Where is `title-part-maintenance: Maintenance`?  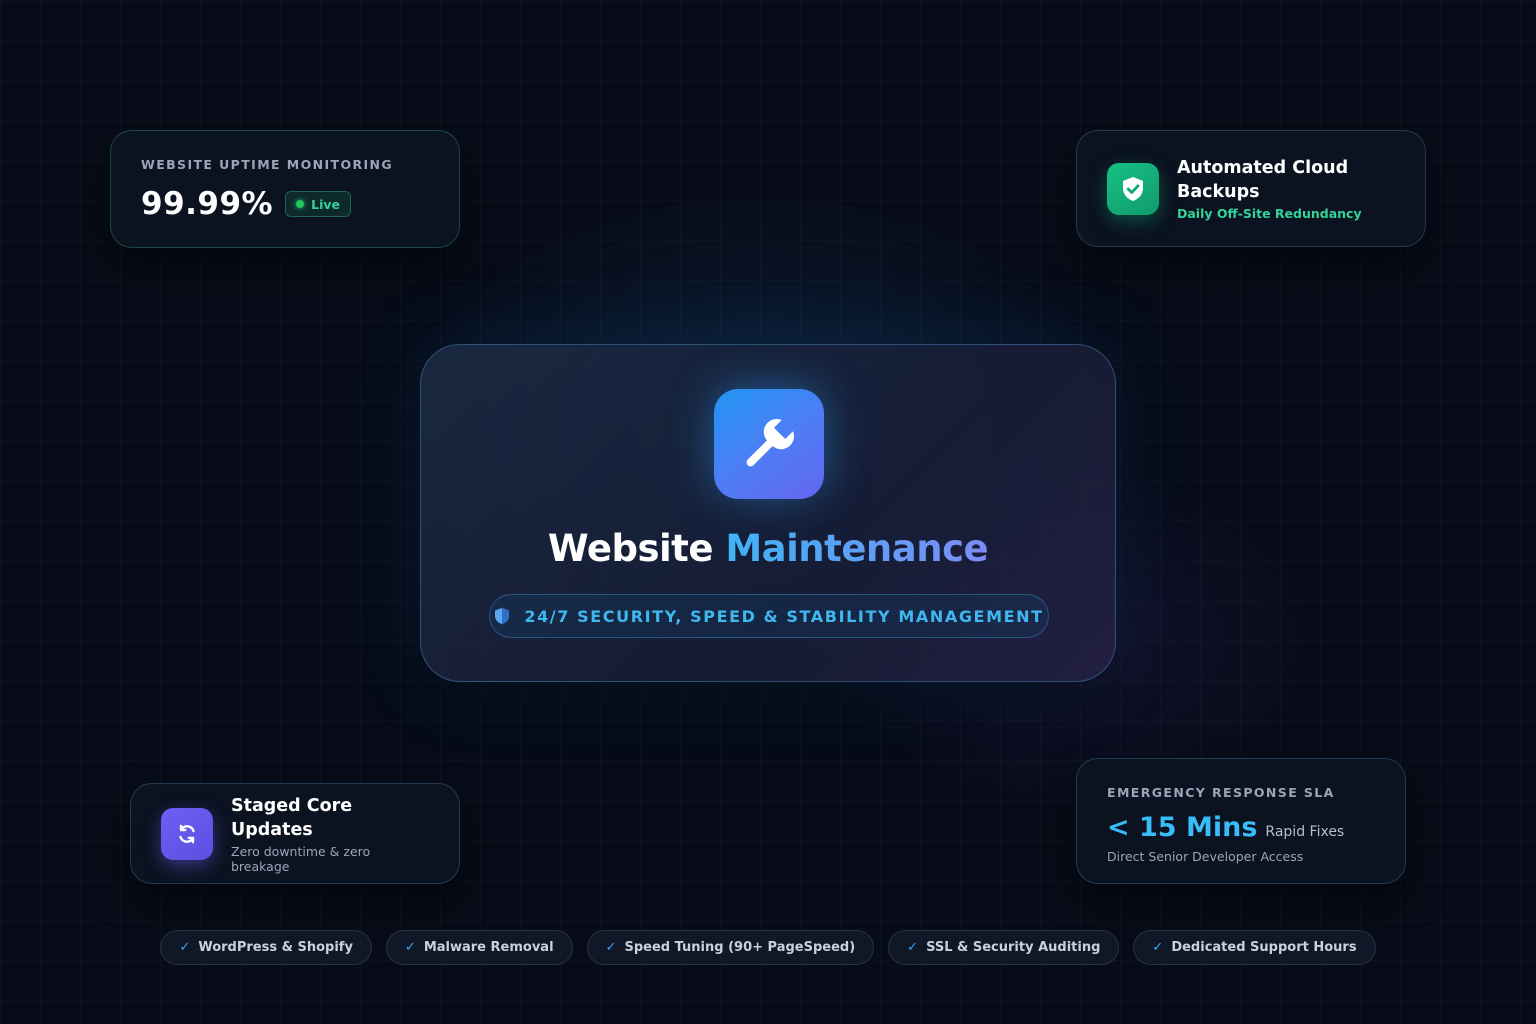
title-part-maintenance: Maintenance is located at coordinates (857, 548).